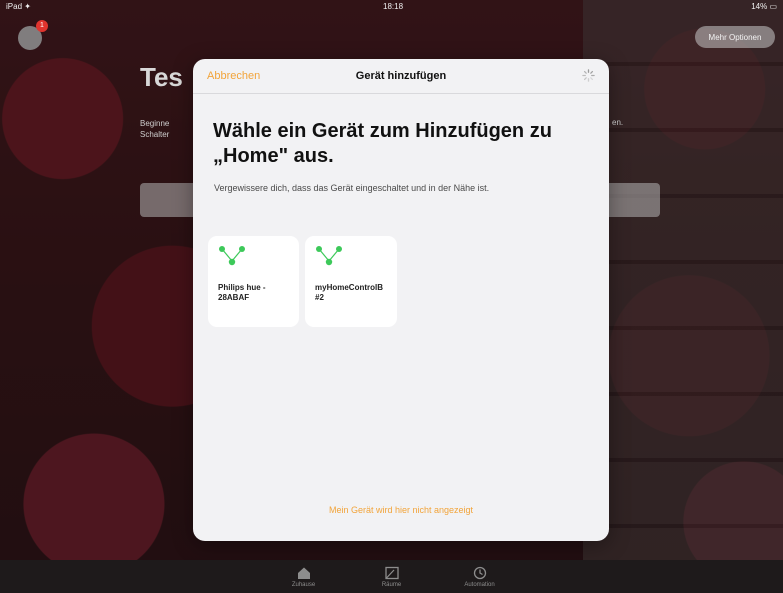  What do you see at coordinates (253, 281) in the screenshot?
I see `device-tile-philips-hue: Philips hue - 28ABAF` at bounding box center [253, 281].